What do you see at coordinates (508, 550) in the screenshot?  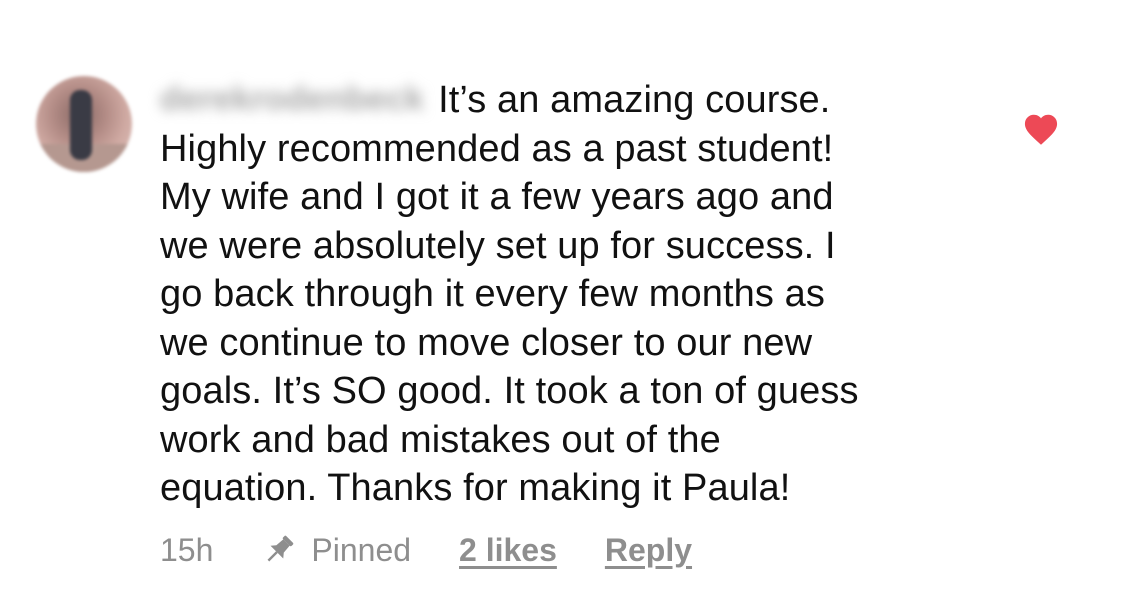 I see `likes-link: 2 likes` at bounding box center [508, 550].